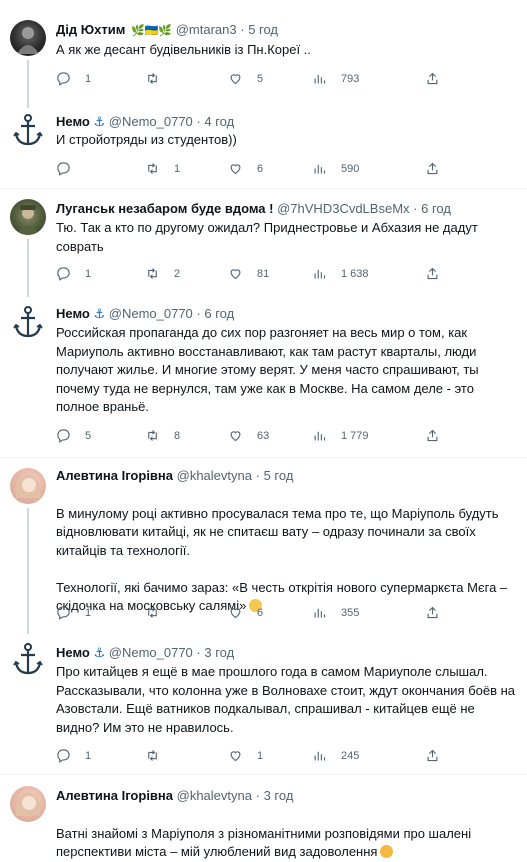  Describe the element at coordinates (320, 613) in the screenshot. I see `views-icon` at that location.